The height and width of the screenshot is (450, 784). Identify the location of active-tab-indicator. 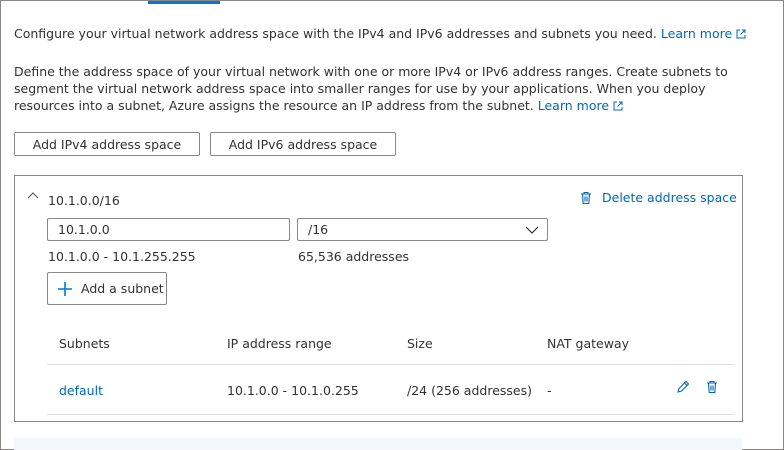
(184, 2).